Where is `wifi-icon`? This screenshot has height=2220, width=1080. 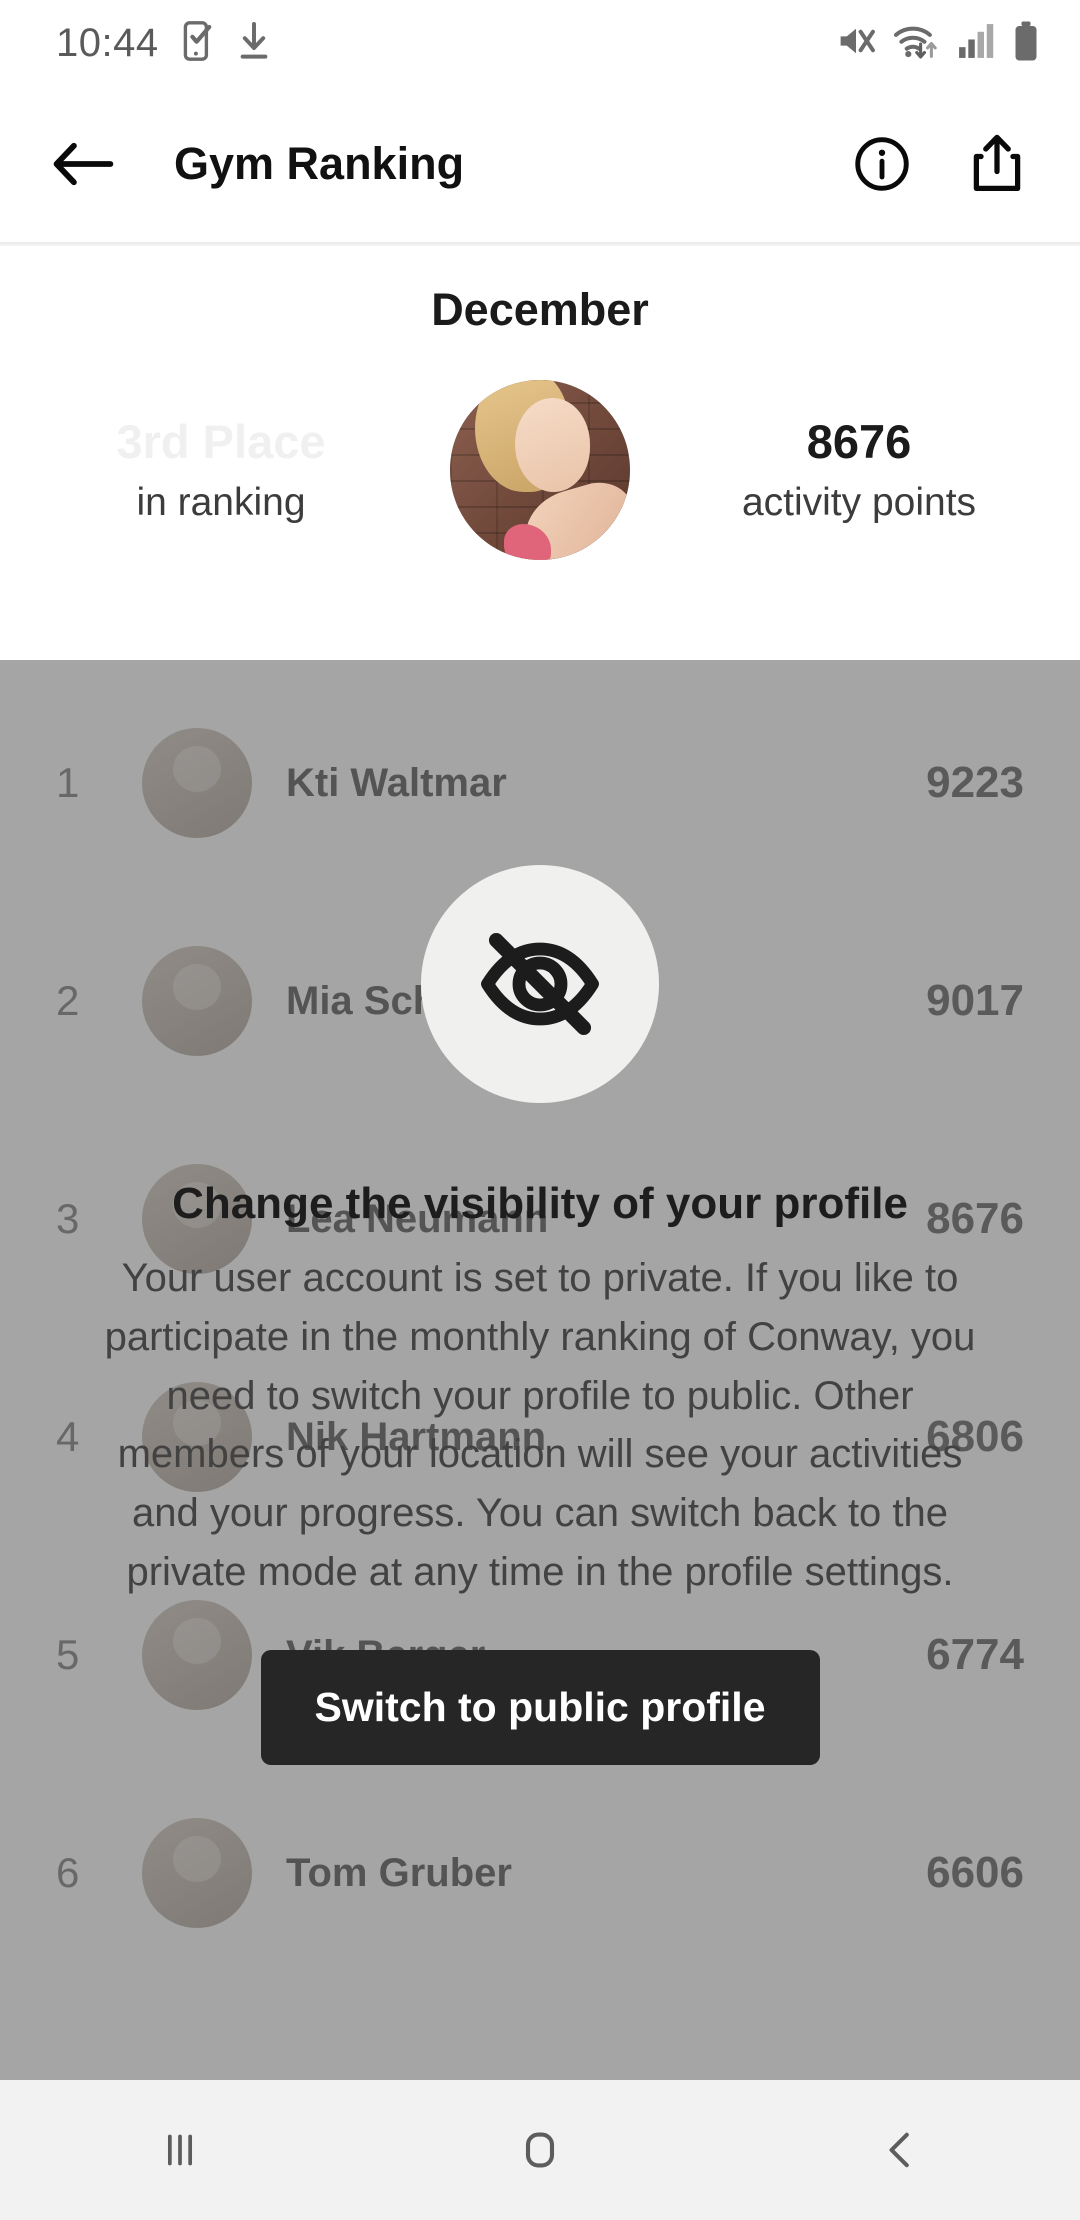
wifi-icon is located at coordinates (916, 43).